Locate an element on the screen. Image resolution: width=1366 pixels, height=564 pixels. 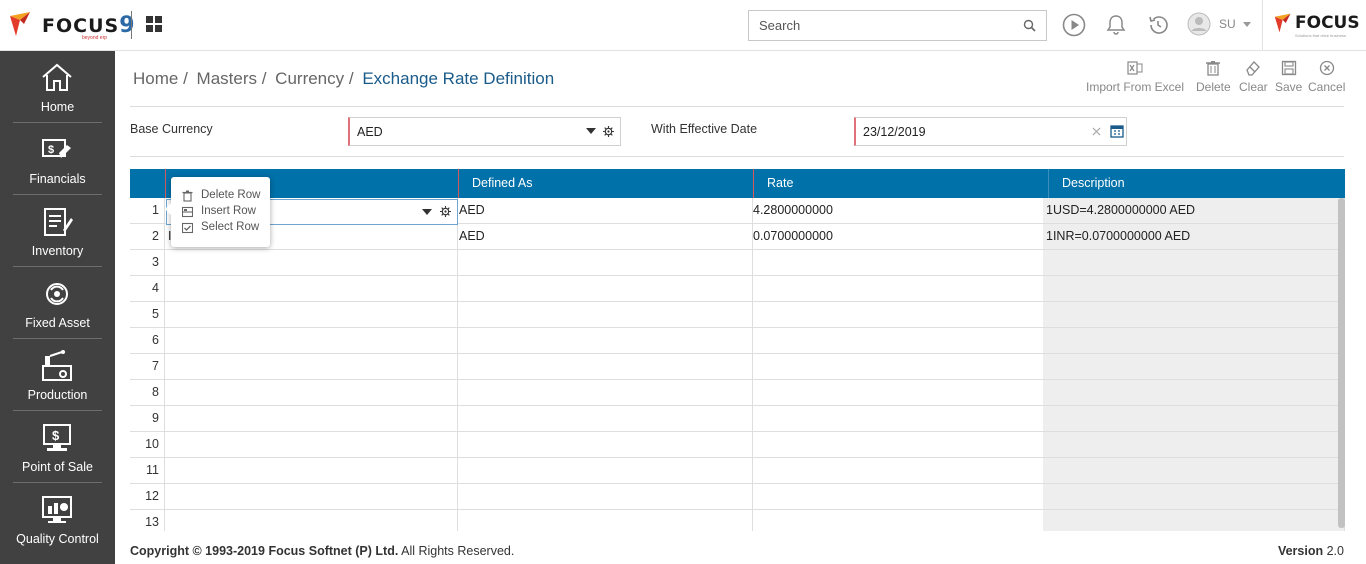
table-row: 5 is located at coordinates (737, 315).